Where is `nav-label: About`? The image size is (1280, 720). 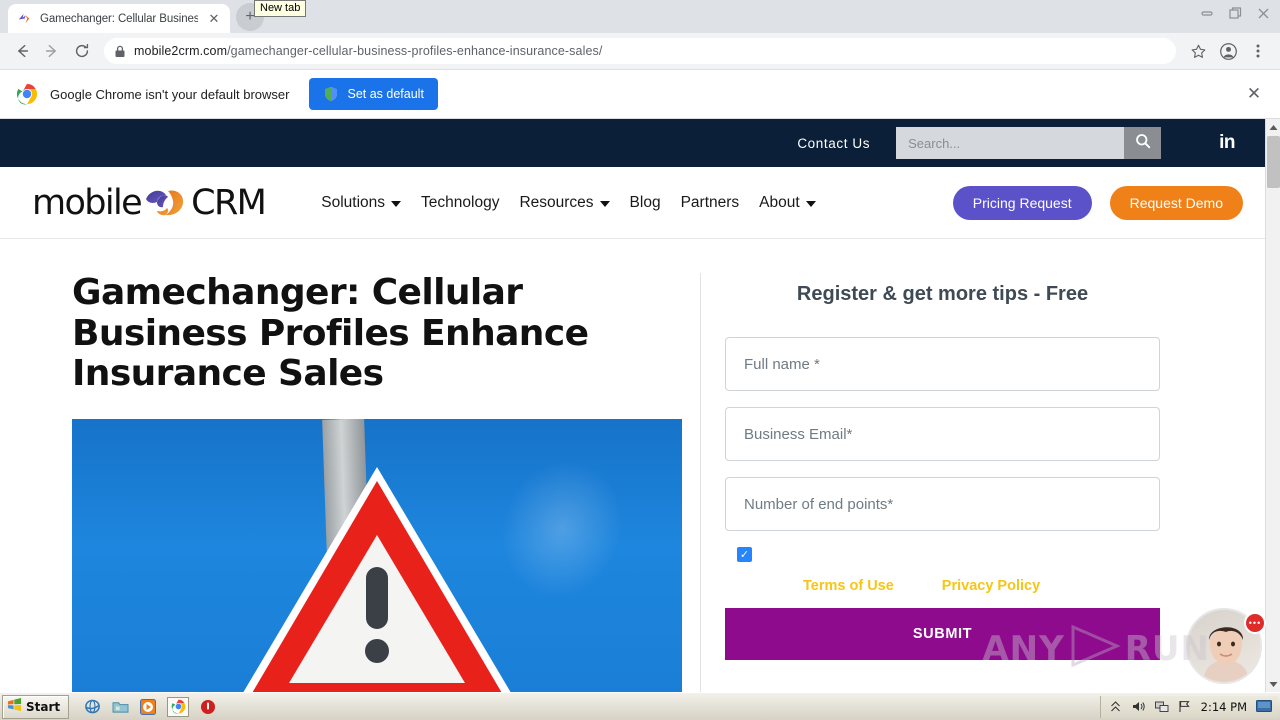
nav-label: About is located at coordinates (779, 202).